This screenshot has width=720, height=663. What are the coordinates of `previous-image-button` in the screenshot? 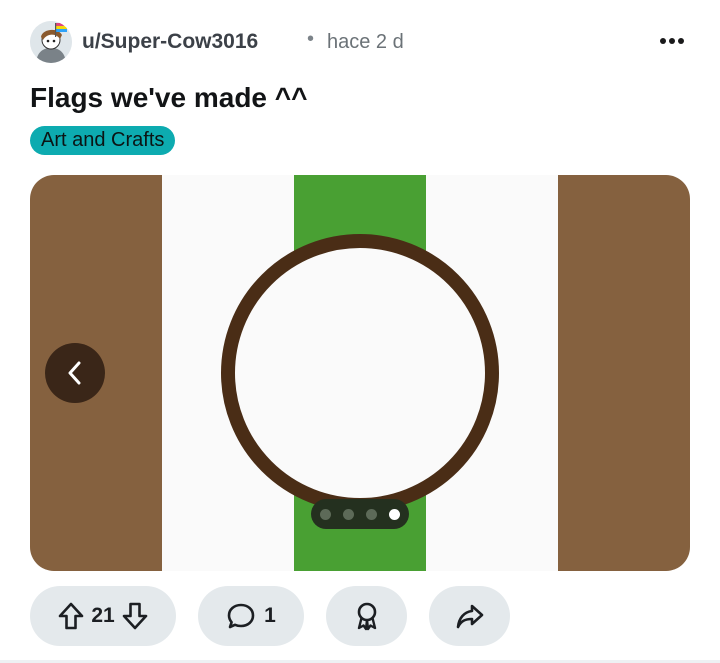 It's located at (75, 373).